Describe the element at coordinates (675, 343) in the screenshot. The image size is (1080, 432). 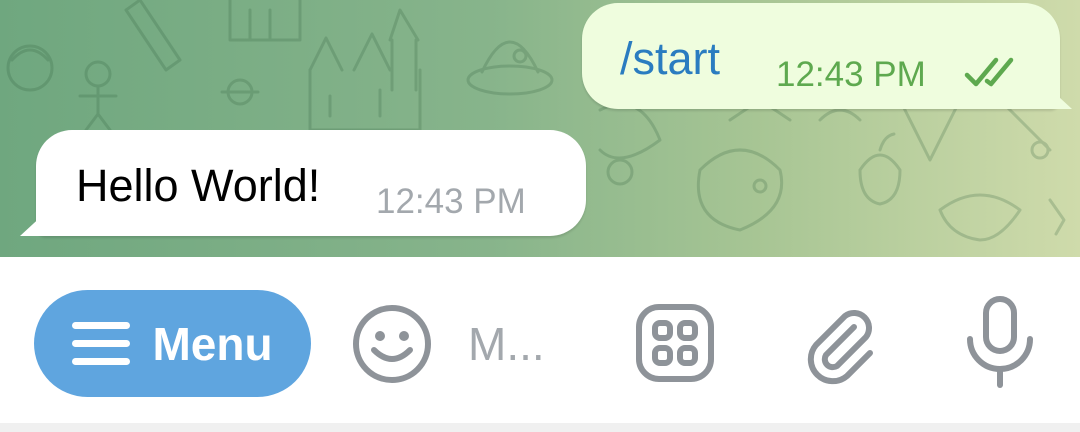
I see `bot-commands-icon` at that location.